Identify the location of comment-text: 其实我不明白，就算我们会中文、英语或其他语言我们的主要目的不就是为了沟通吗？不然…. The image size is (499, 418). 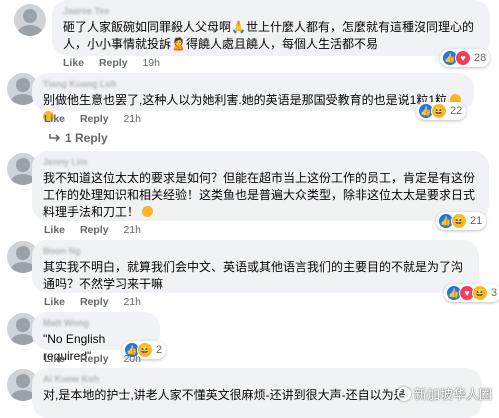
(253, 275).